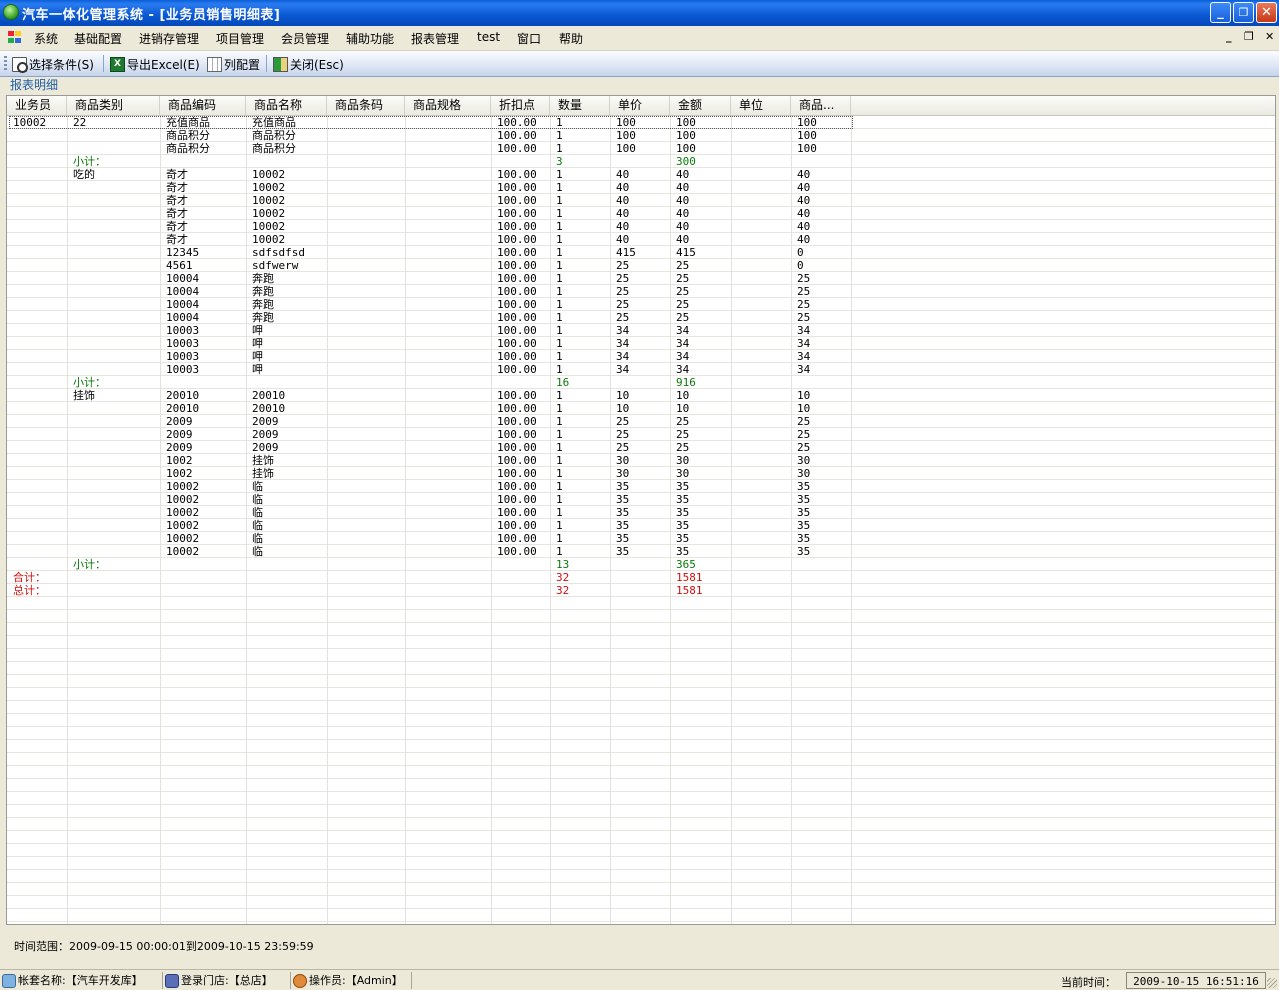  I want to click on column-header: 商品类别, so click(113, 105).